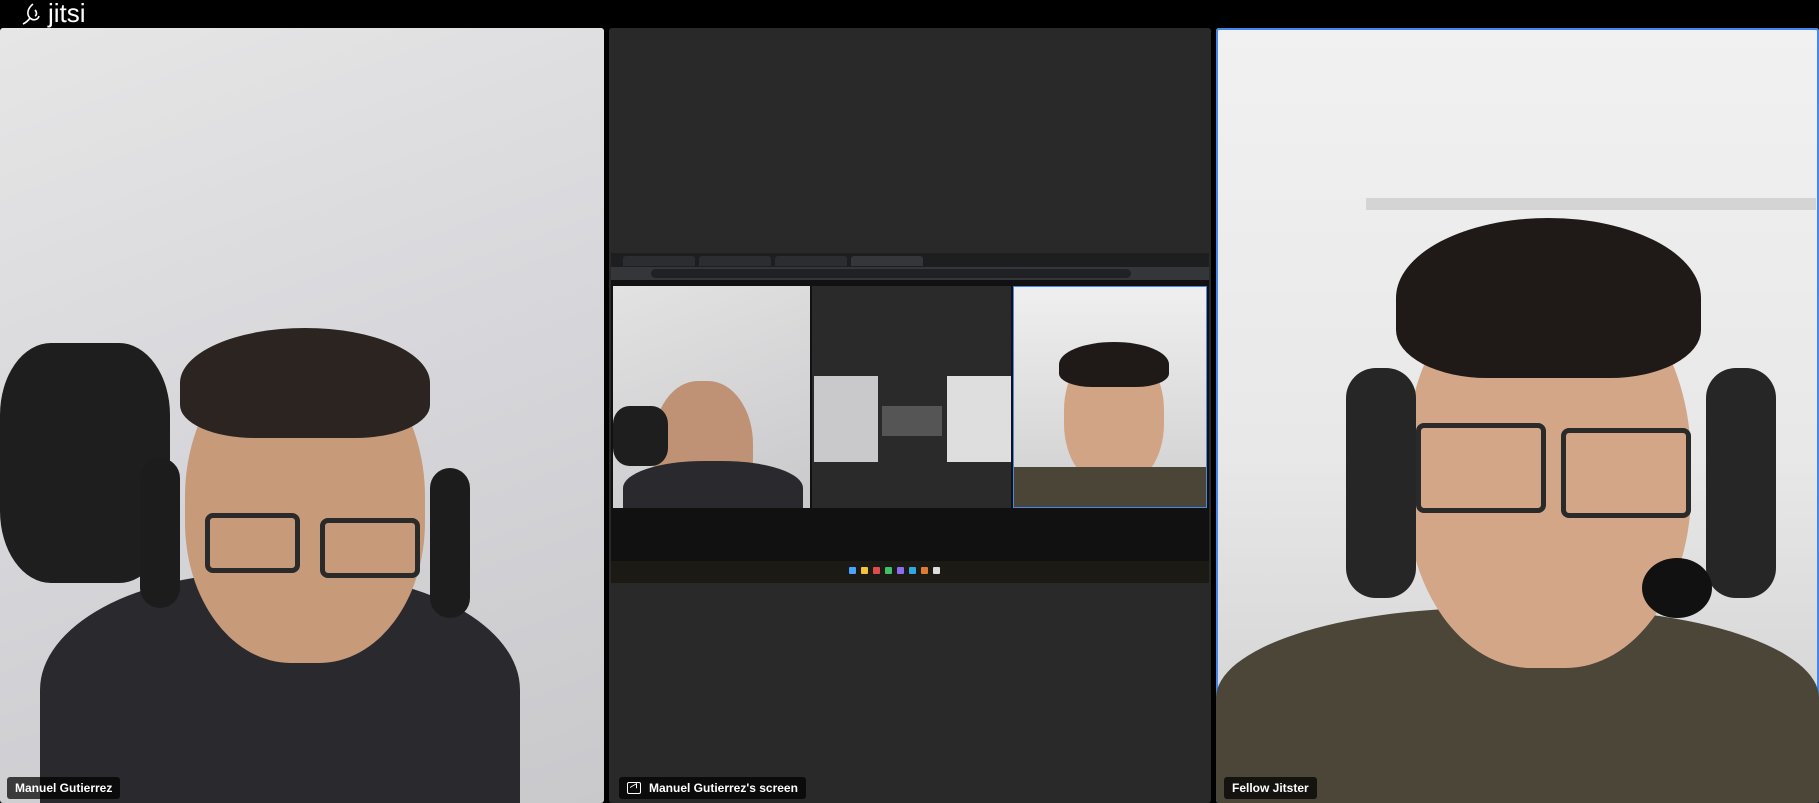 The image size is (1819, 803). Describe the element at coordinates (31, 13) in the screenshot. I see `jitsi-logo-icon` at that location.